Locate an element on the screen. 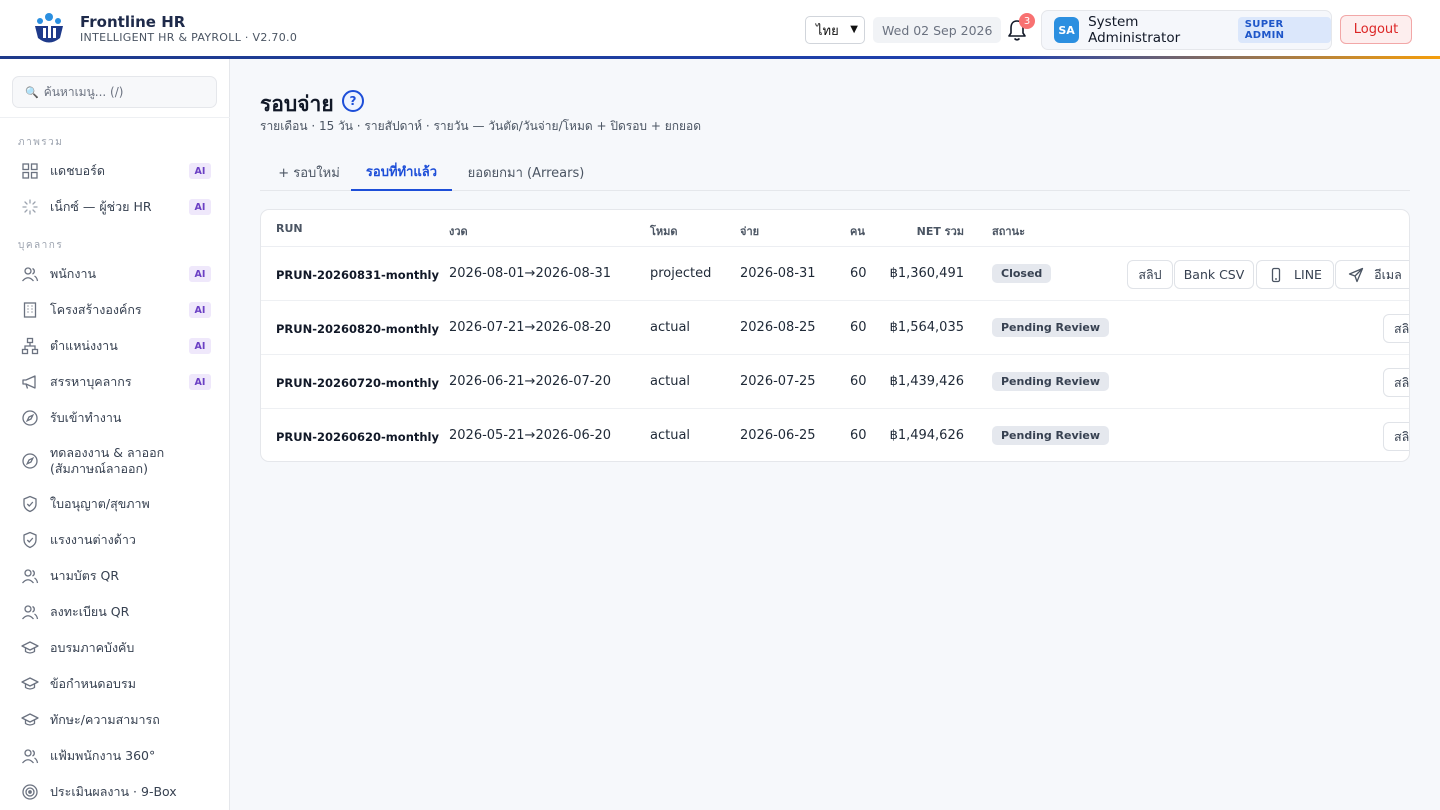  period: 2026-05-21→2026-06-20 is located at coordinates (530, 435).